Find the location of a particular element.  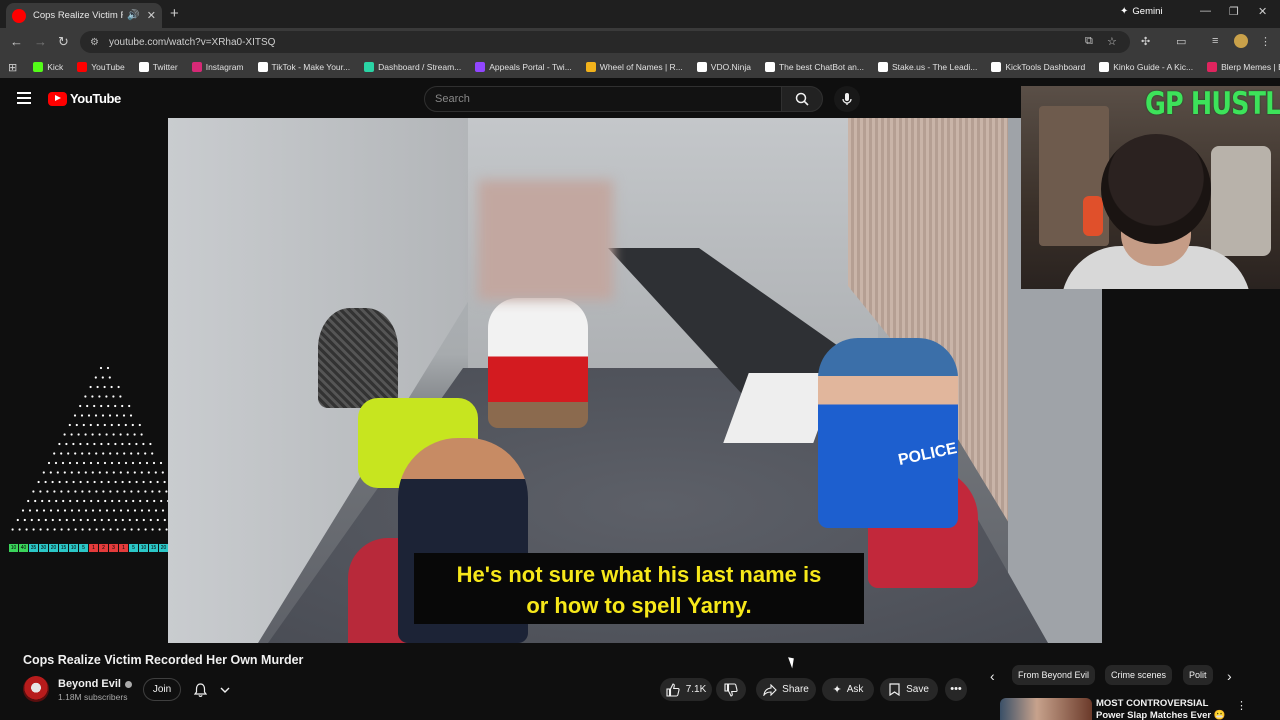

like-button: 7.1K is located at coordinates (686, 689).